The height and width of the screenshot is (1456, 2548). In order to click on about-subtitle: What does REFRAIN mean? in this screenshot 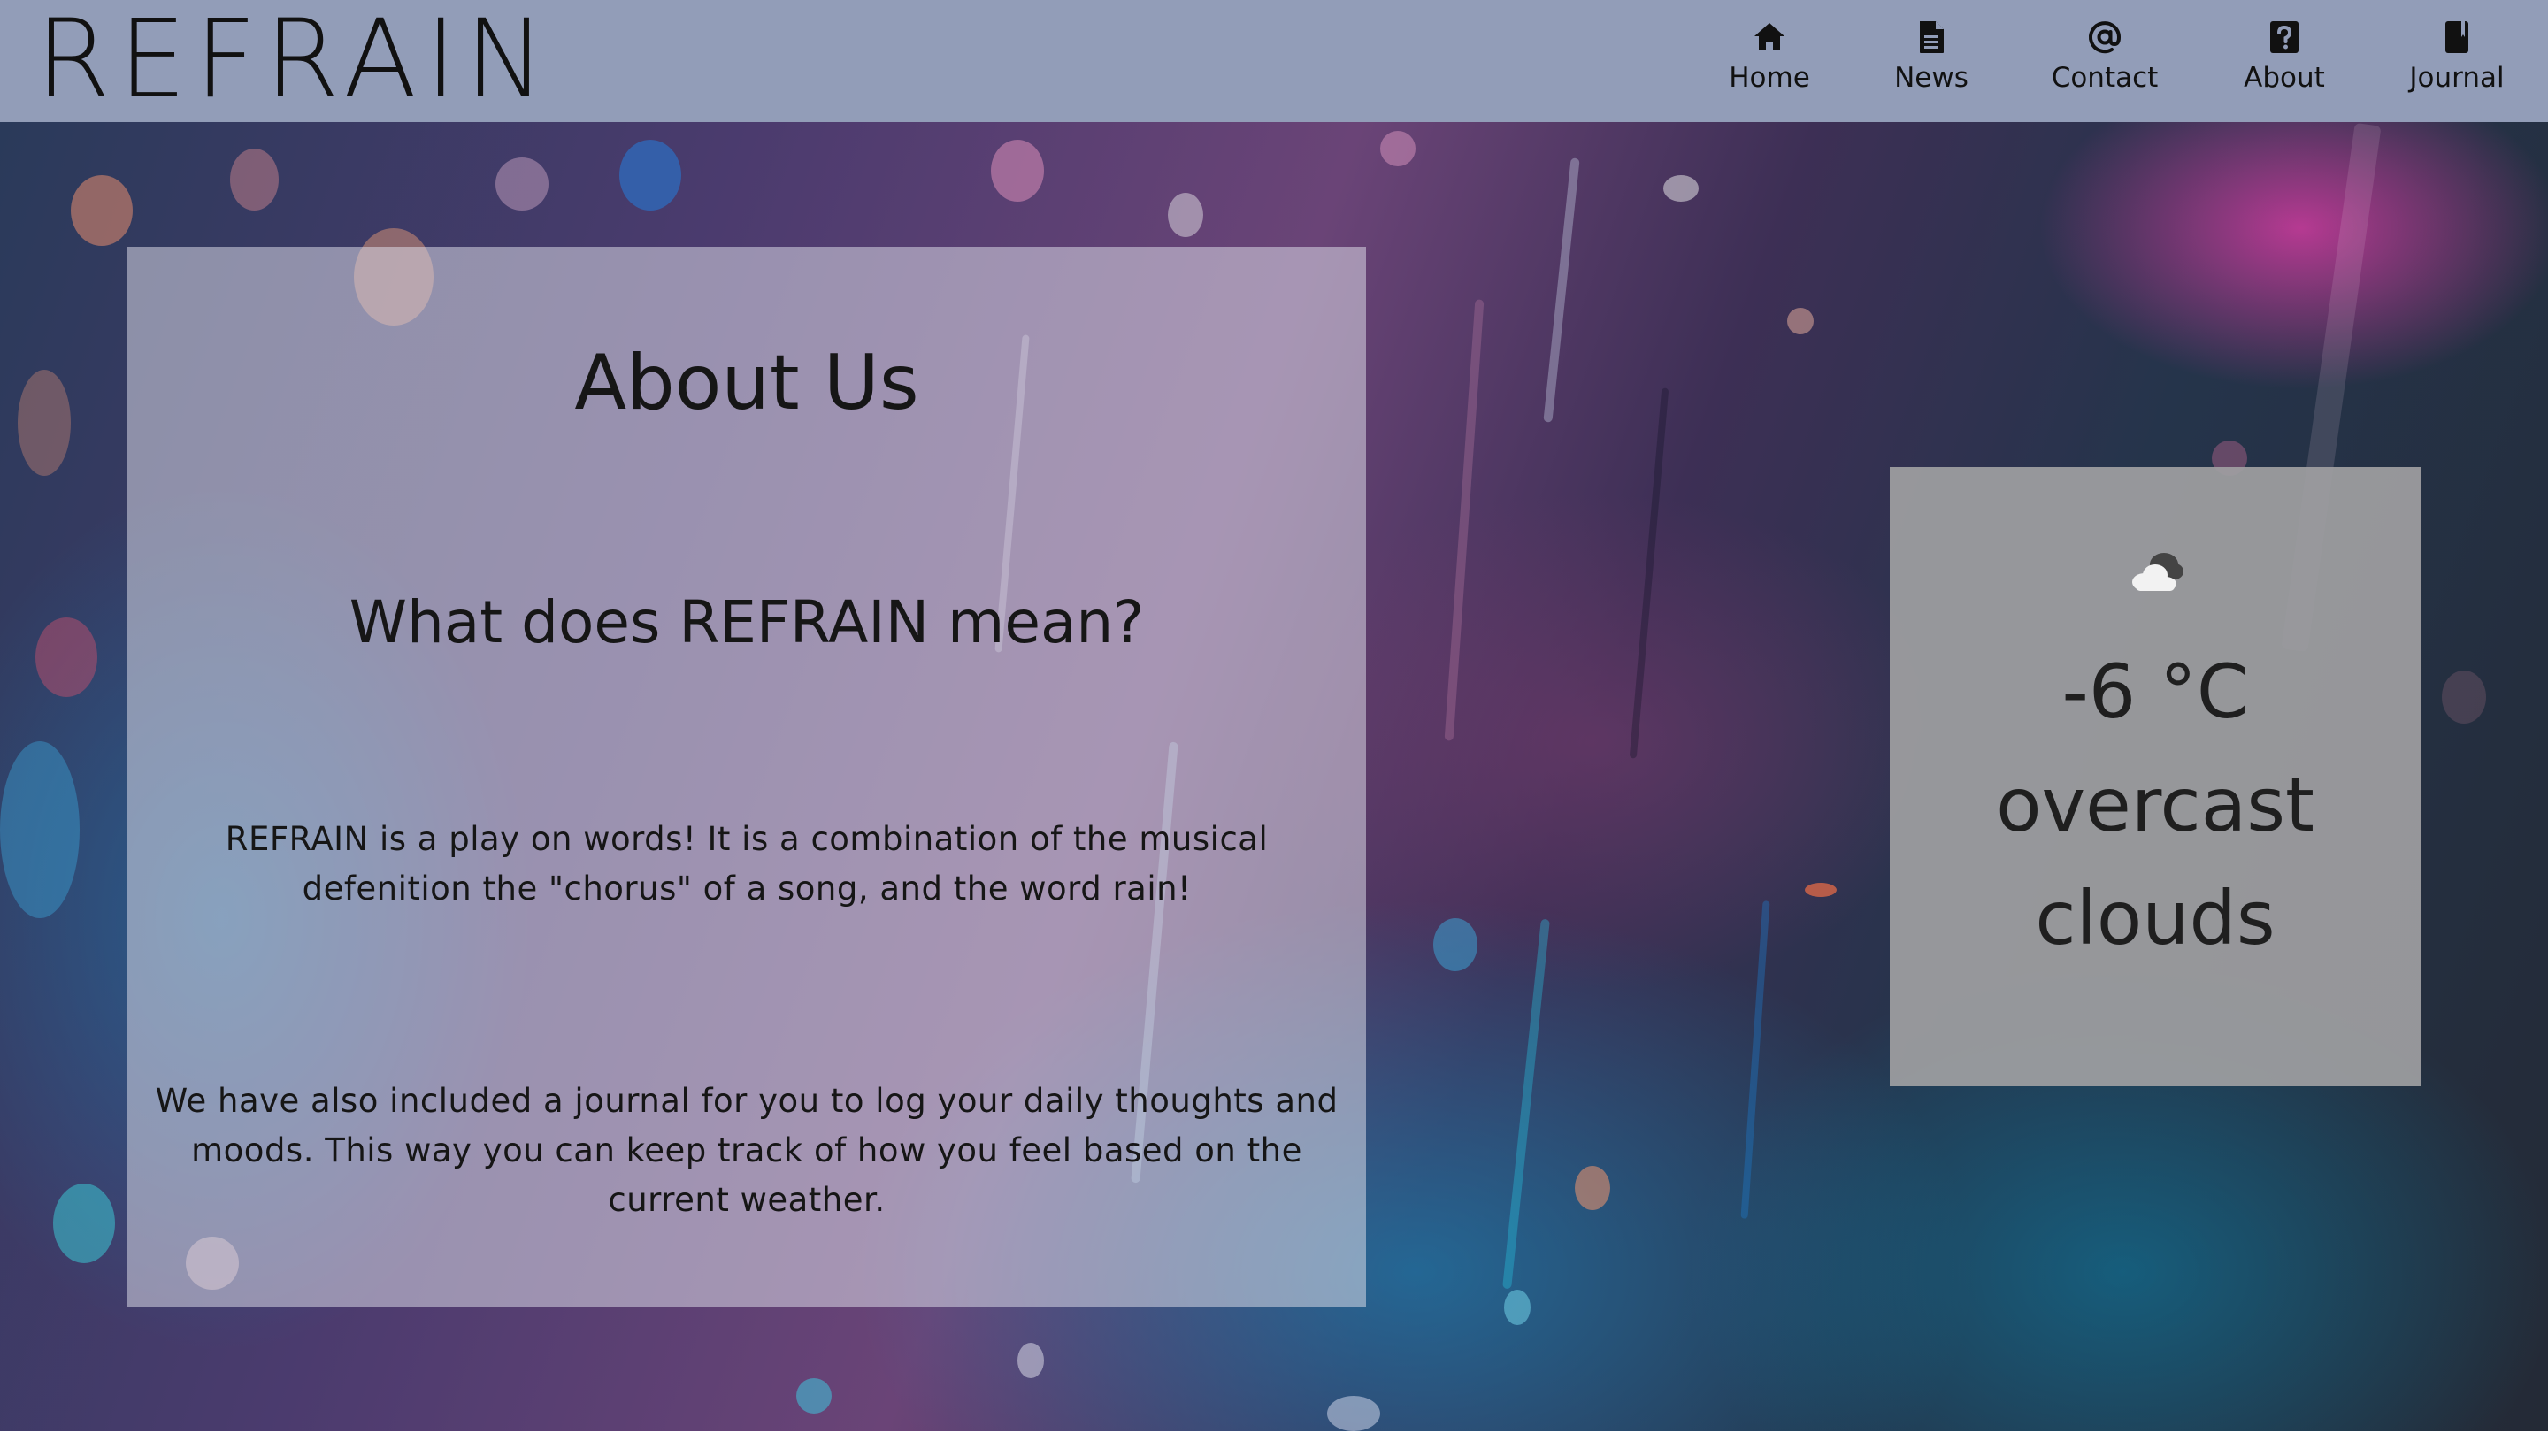, I will do `click(747, 622)`.